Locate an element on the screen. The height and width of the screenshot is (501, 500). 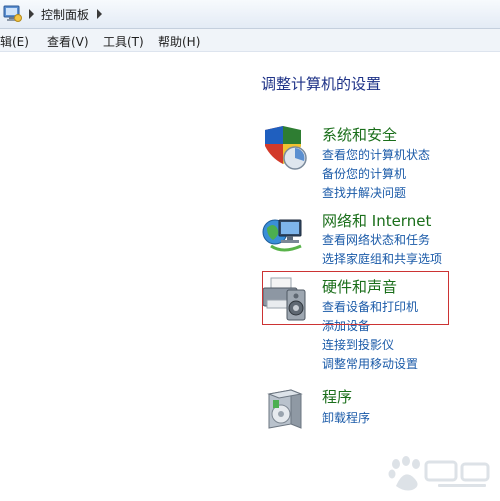
category-network-internet: 网络和 Internet is located at coordinates (376, 220).